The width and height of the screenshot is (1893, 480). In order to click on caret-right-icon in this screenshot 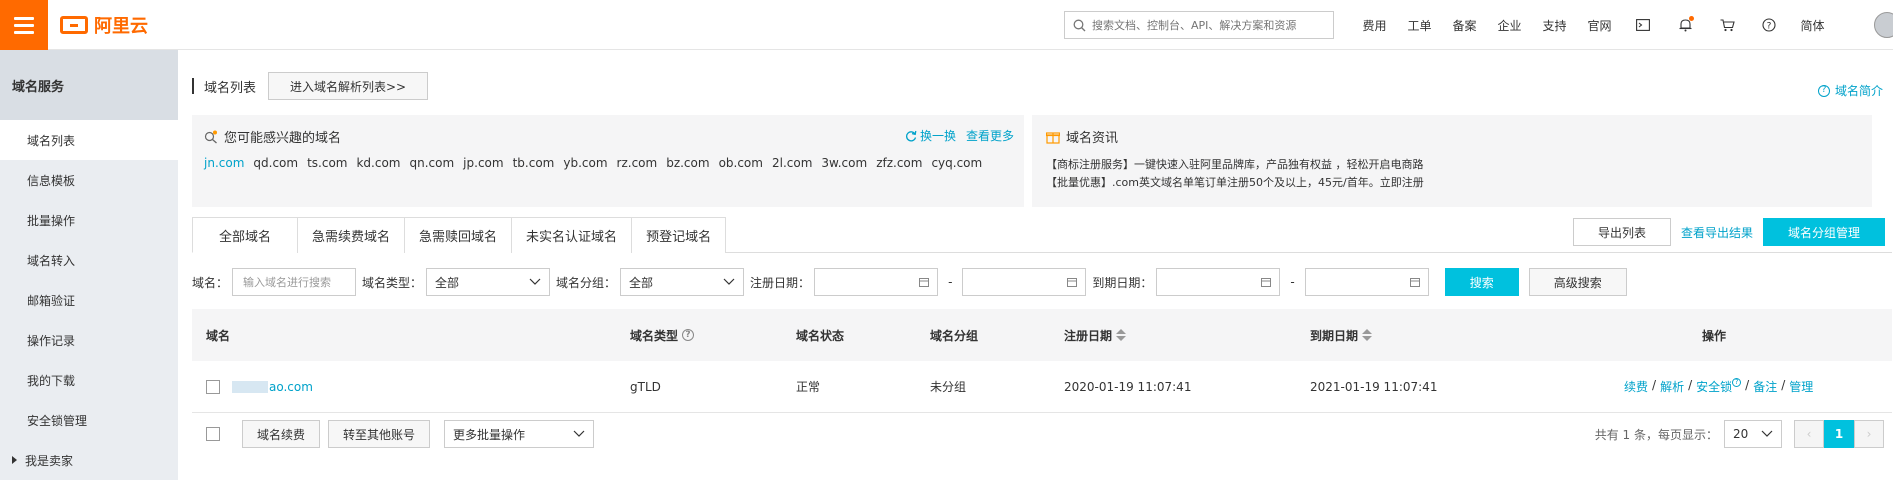, I will do `click(14, 460)`.